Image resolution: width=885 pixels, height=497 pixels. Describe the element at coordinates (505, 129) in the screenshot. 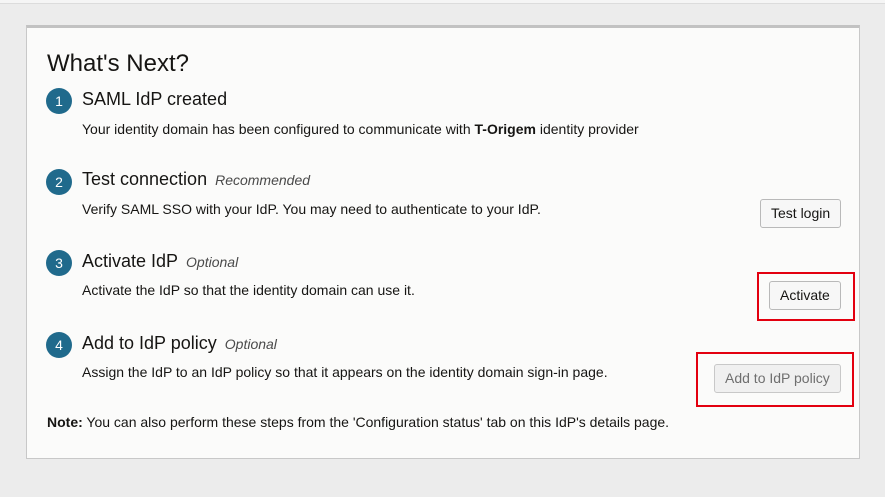

I see `idp-name: T-Origem` at that location.